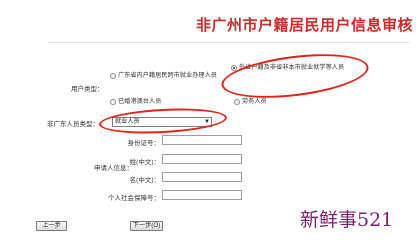 The height and width of the screenshot is (245, 418). I want to click on user-type-option-guangdong: 广东省内户籍居民跨市就业办理人员, so click(172, 76).